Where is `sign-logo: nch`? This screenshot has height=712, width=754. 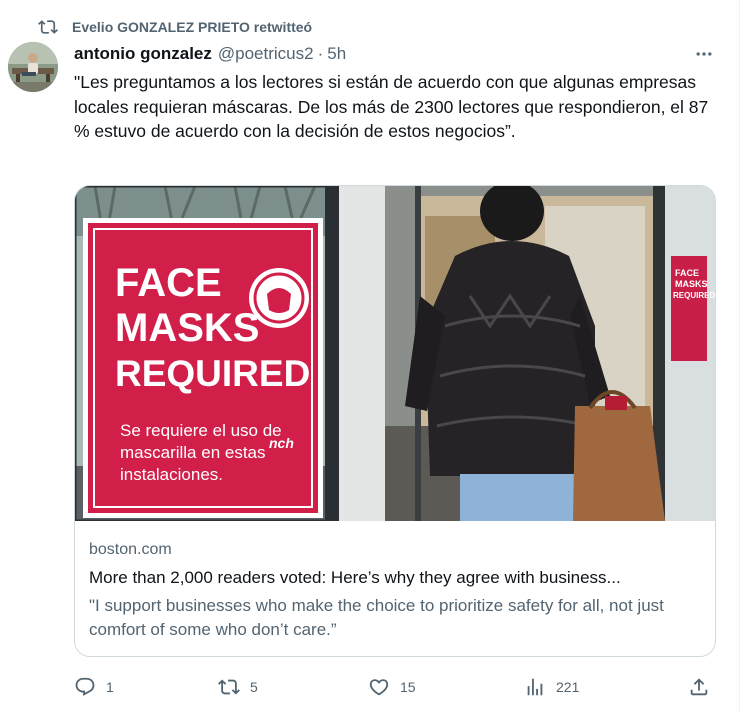
sign-logo: nch is located at coordinates (281, 443).